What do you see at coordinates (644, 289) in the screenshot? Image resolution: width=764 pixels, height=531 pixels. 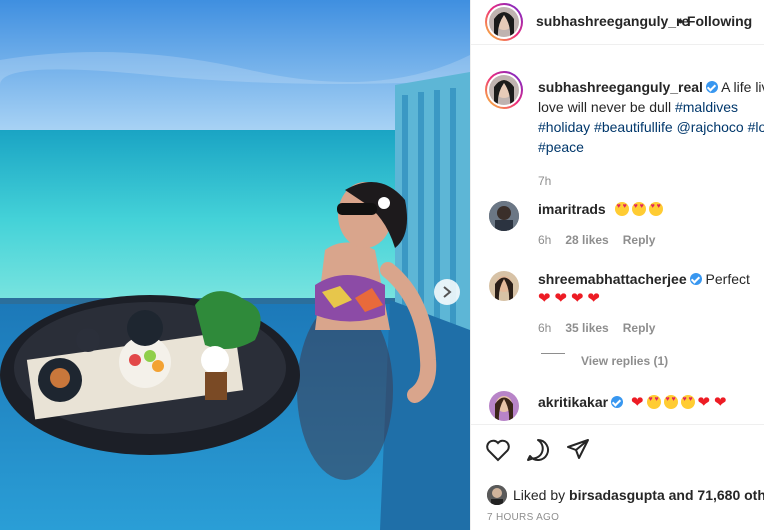 I see `comment-row: shreemabhattacherjee Perfect ❤ ❤ ❤ ❤` at bounding box center [644, 289].